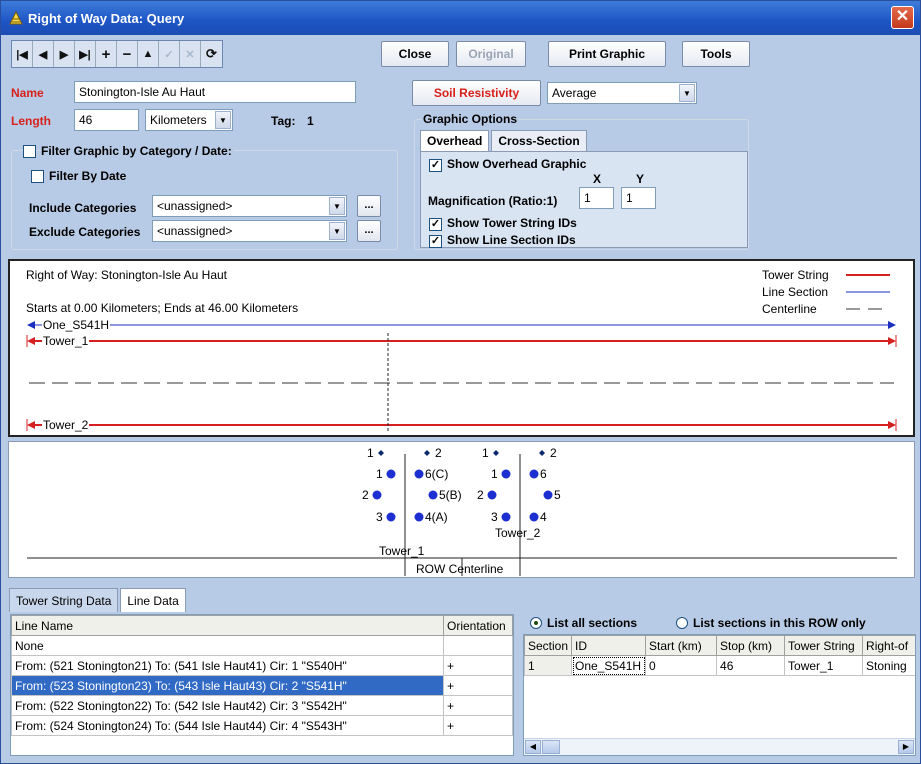  Describe the element at coordinates (435, 241) in the screenshot. I see `show-line-ids-checkbox: ✓` at that location.